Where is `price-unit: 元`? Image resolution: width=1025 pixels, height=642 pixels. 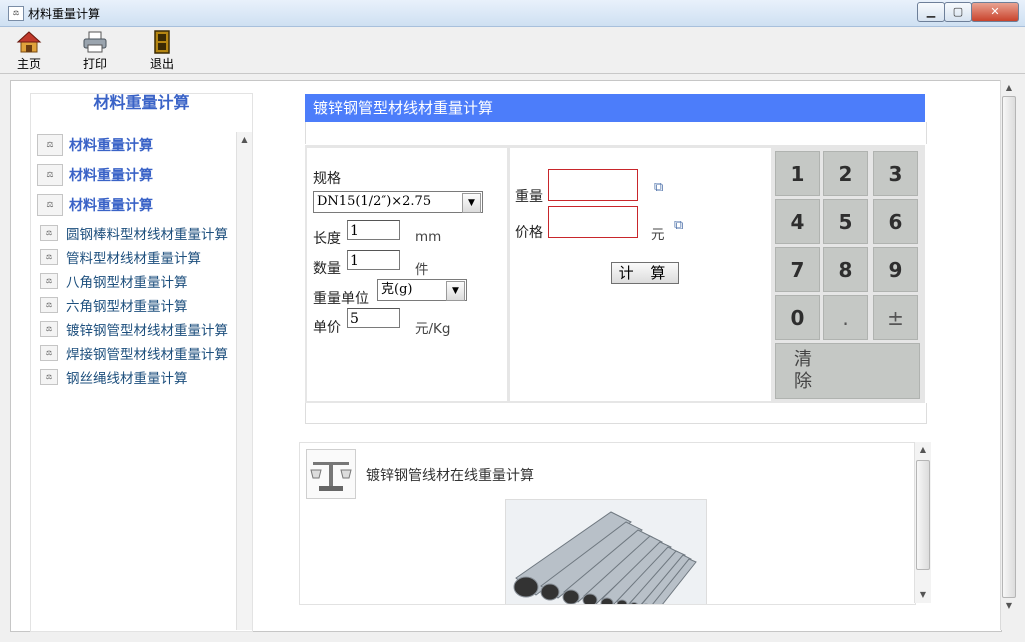
price-unit: 元 is located at coordinates (658, 235).